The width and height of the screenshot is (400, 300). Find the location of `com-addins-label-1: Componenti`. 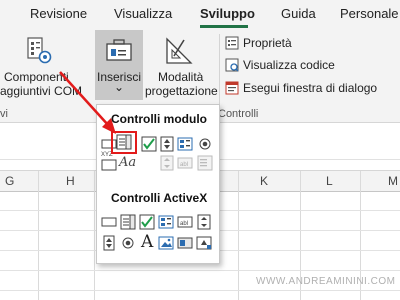

com-addins-label-1: Componenti is located at coordinates (36, 77).